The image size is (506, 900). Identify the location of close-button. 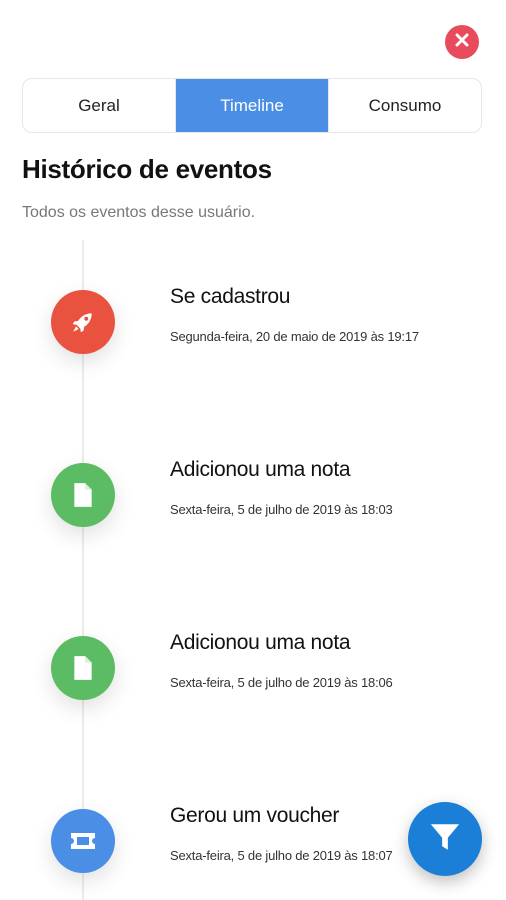
(462, 42).